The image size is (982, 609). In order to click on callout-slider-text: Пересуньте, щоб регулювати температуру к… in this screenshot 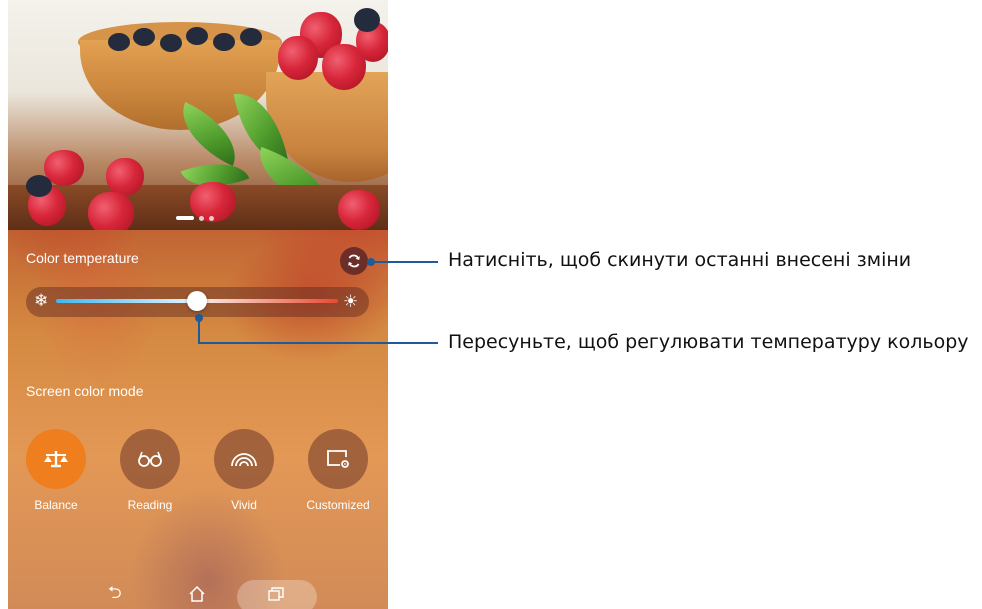, I will do `click(708, 342)`.